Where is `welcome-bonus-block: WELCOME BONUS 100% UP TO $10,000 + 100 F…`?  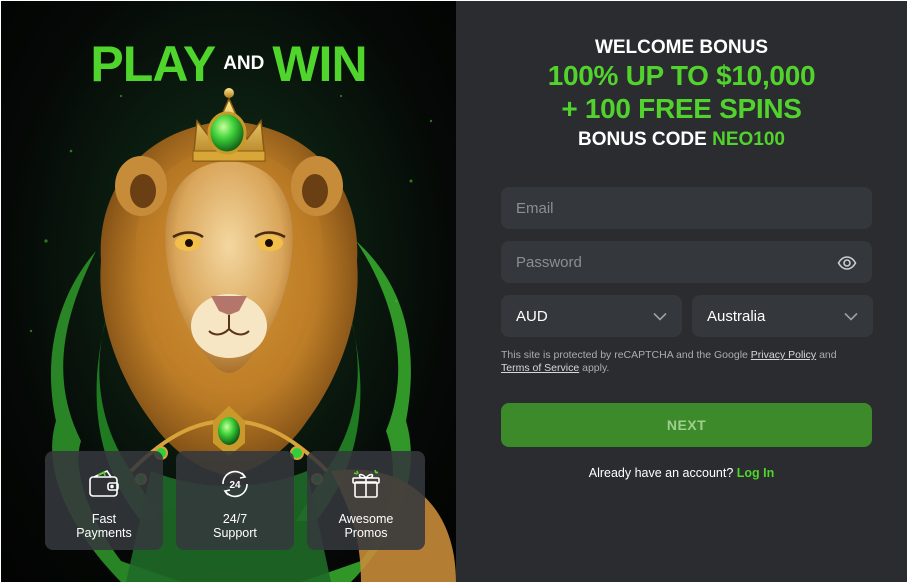 welcome-bonus-block: WELCOME BONUS 100% UP TO $10,000 + 100 F… is located at coordinates (681, 95).